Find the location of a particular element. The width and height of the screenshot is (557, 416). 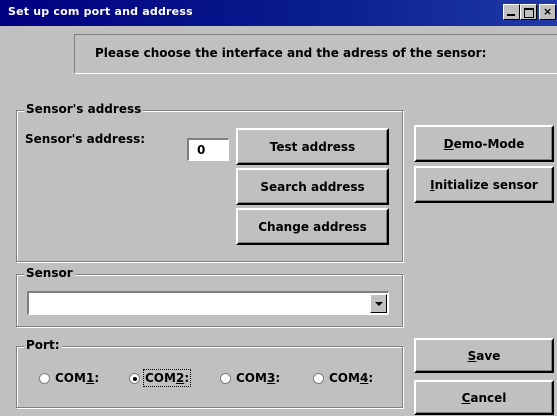

port-radio-com4: COM 4: is located at coordinates (343, 378).